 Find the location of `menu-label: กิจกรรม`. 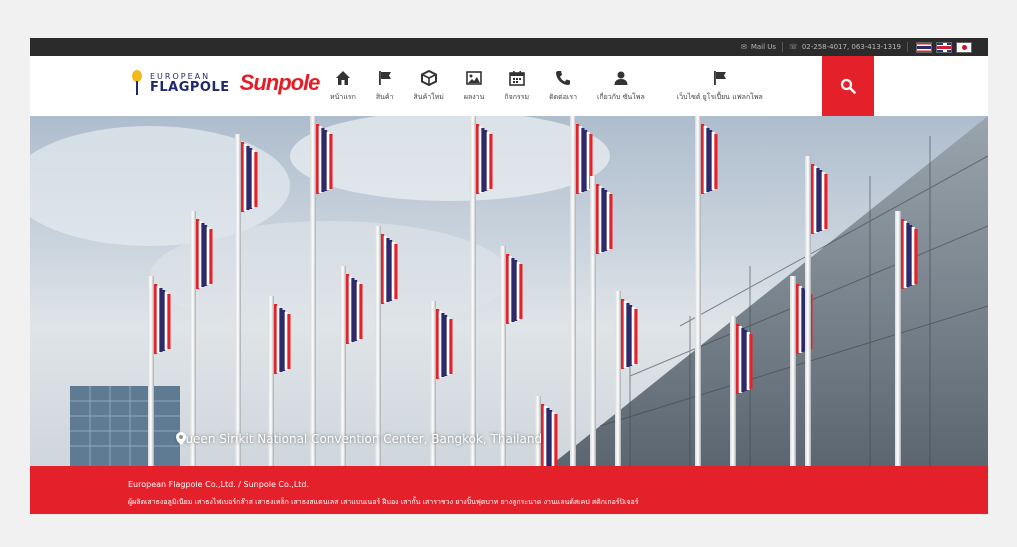

menu-label: กิจกรรม is located at coordinates (517, 96).